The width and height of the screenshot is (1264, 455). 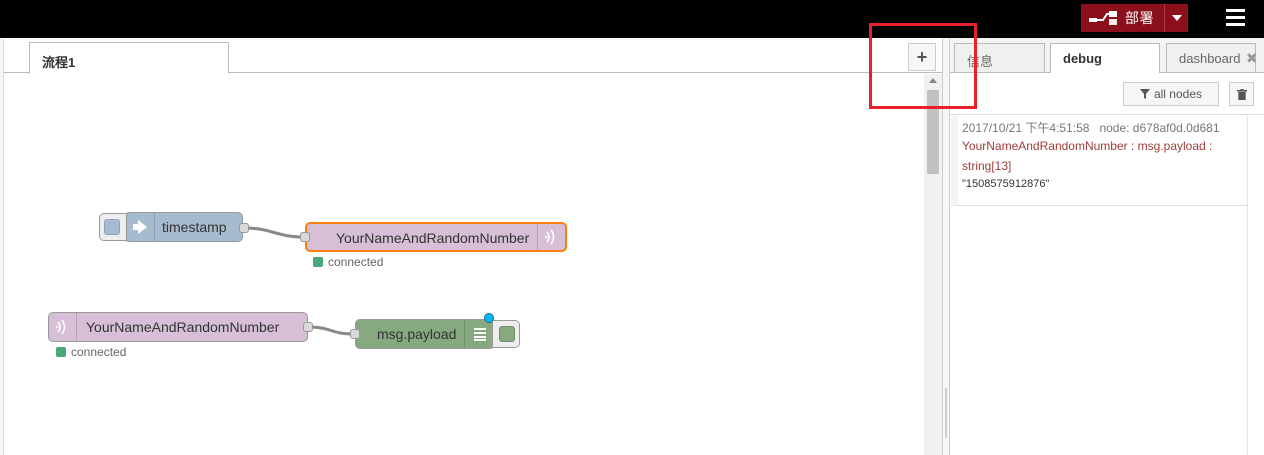 I want to click on caret-down-icon, so click(x=1176, y=18).